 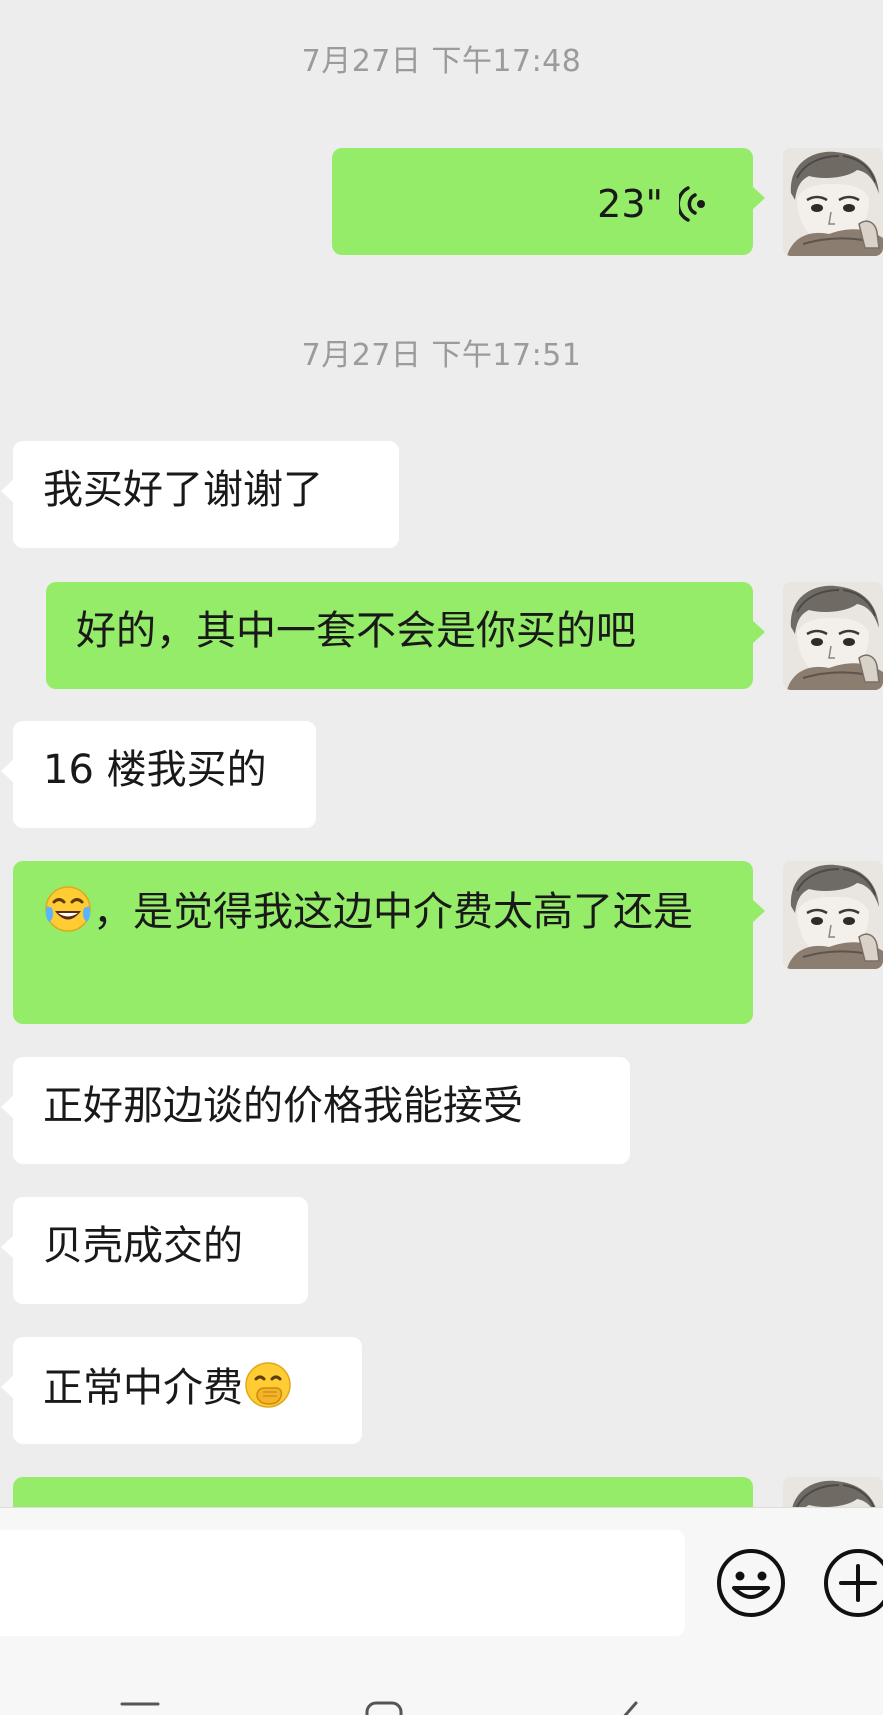 I want to click on menu-icon, so click(x=140, y=1708).